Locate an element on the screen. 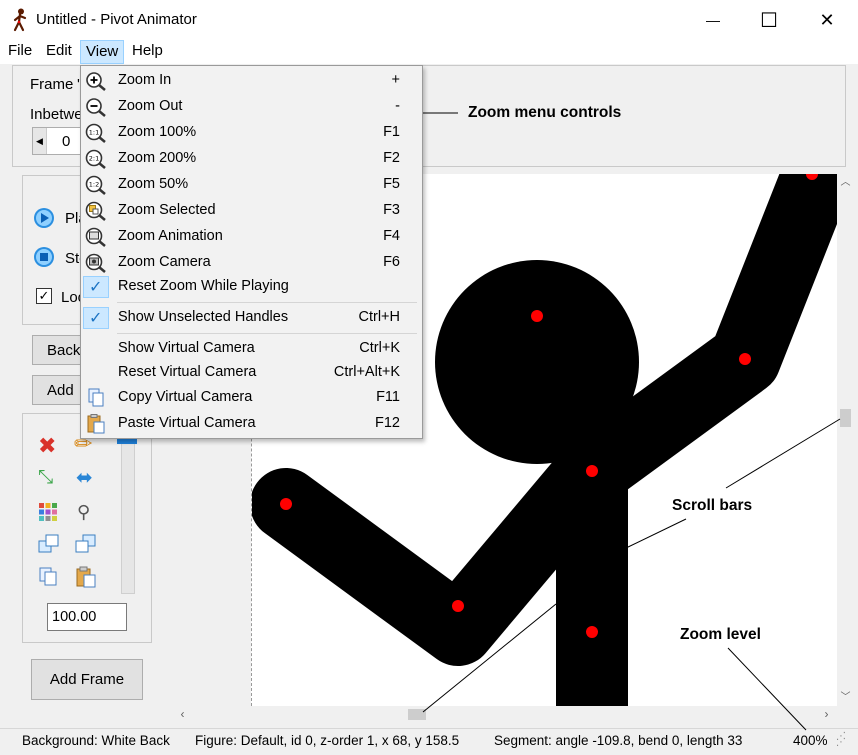  menu-item-copy-virtual-camera: Copy Virtual Camera F11 is located at coordinates (251, 398).